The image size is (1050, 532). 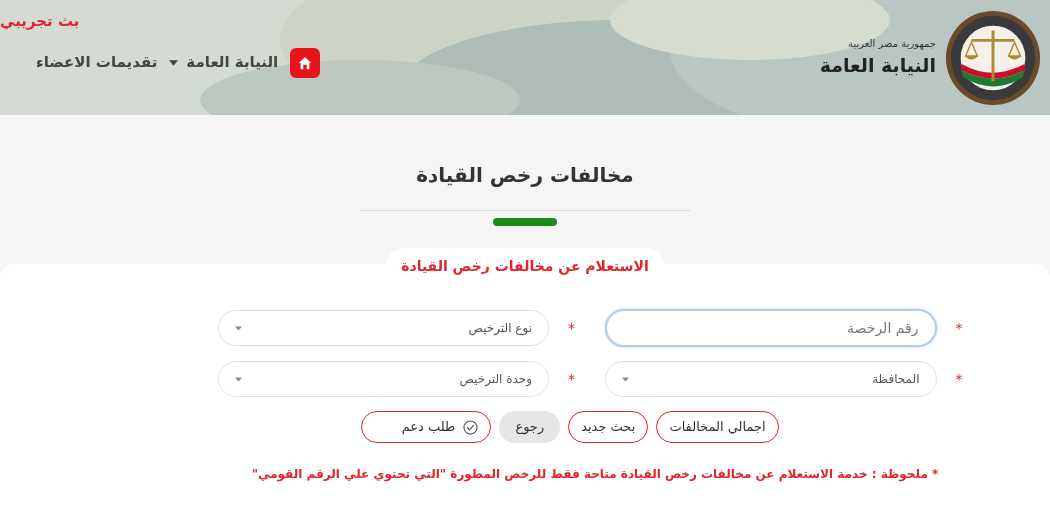 I want to click on home-button, so click(x=305, y=62).